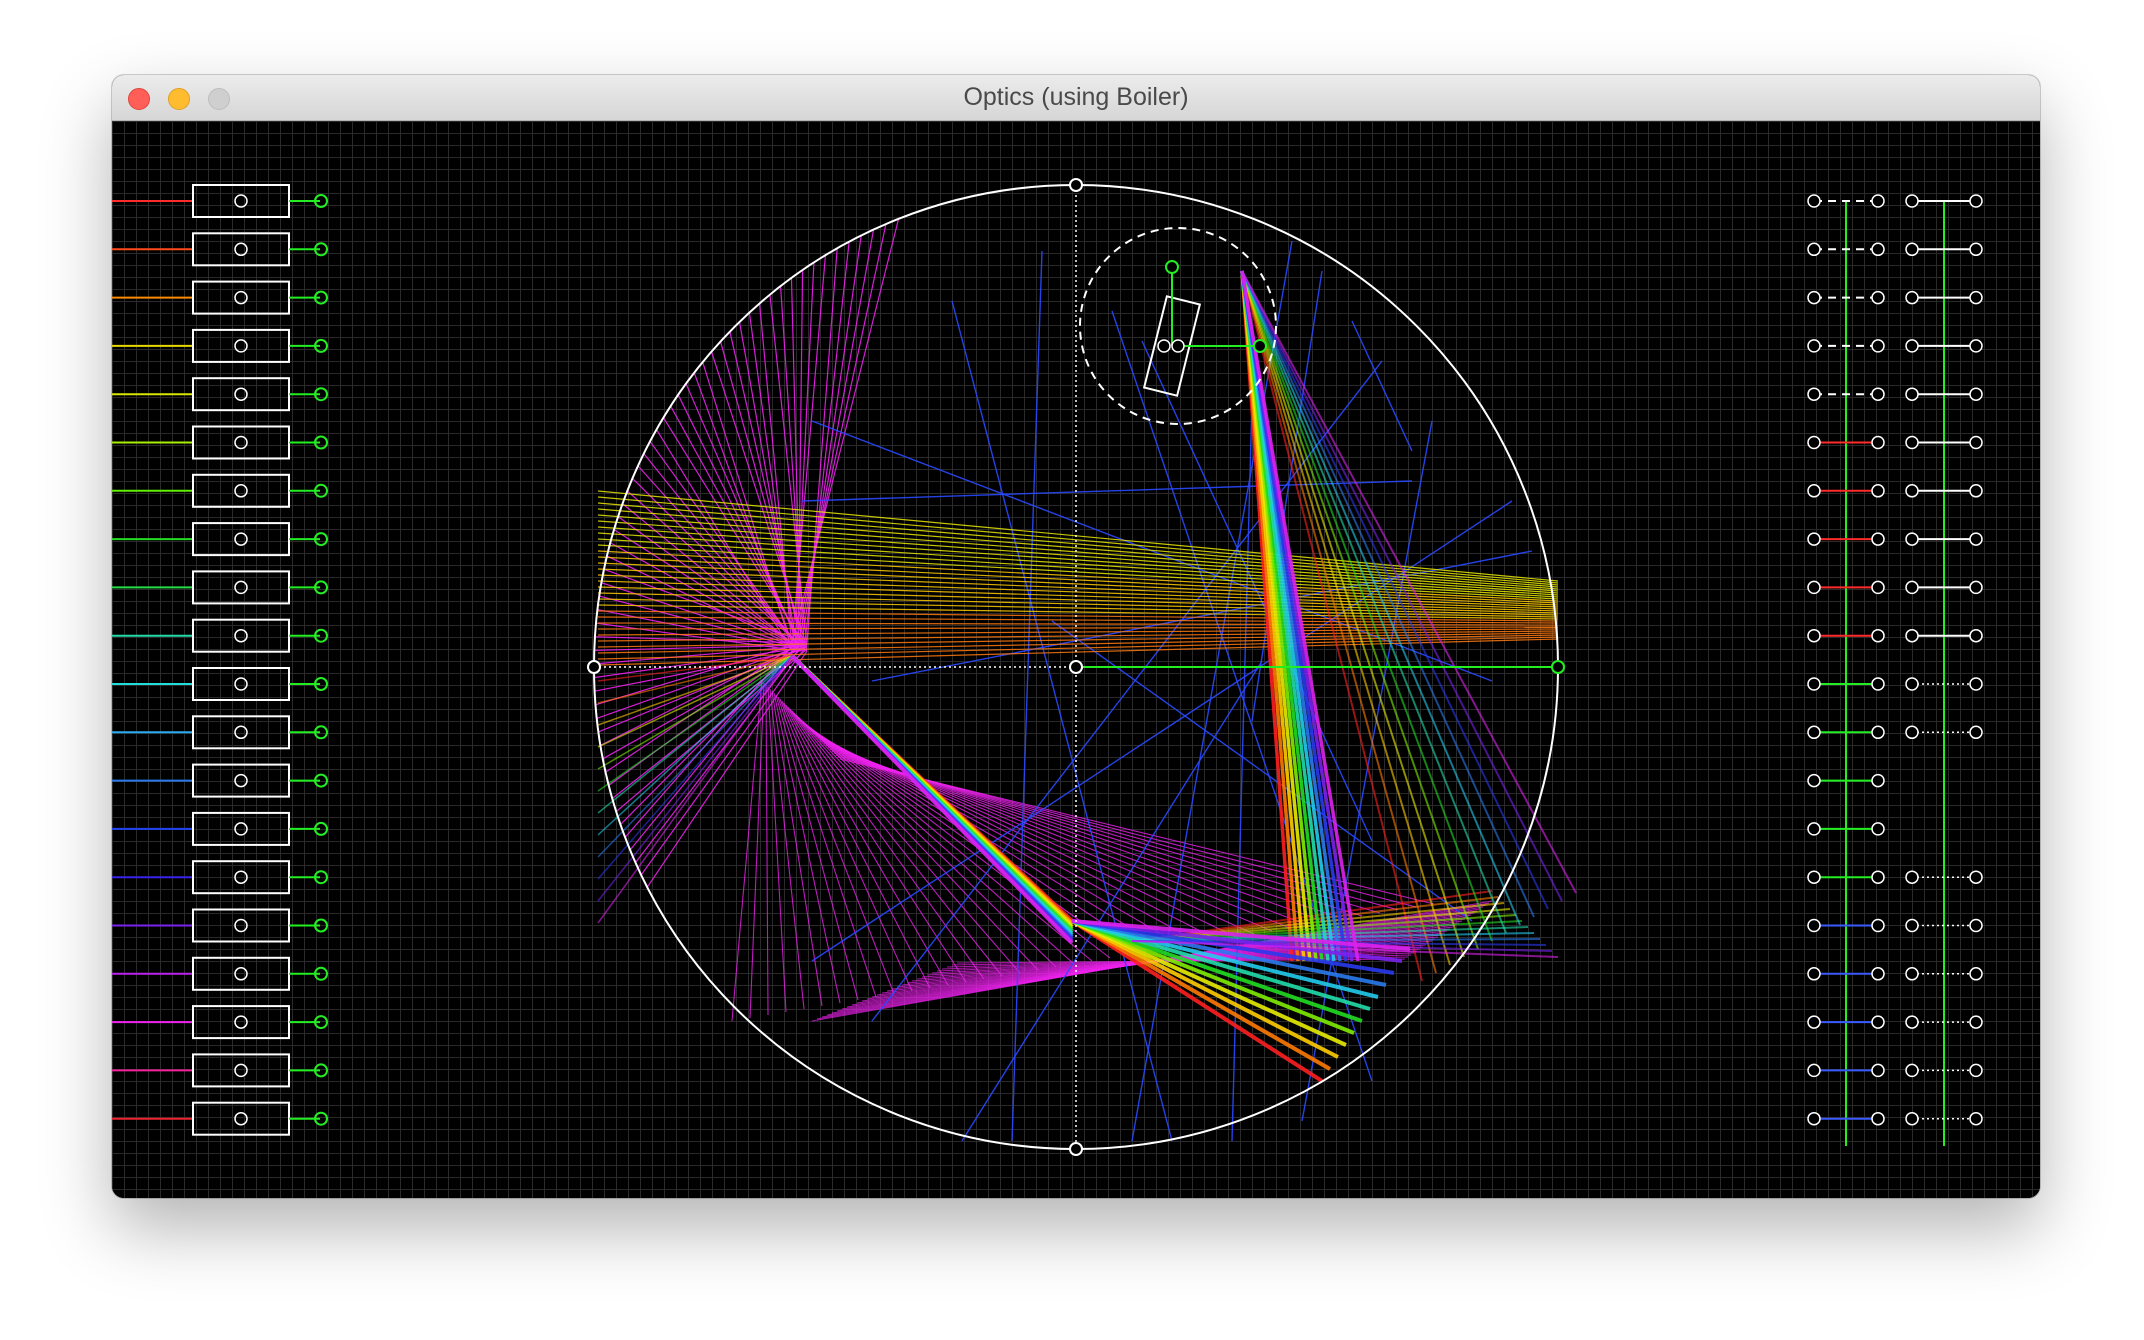 This screenshot has height=1340, width=2144. What do you see at coordinates (1260, 346) in the screenshot?
I see `prism-size-handle` at bounding box center [1260, 346].